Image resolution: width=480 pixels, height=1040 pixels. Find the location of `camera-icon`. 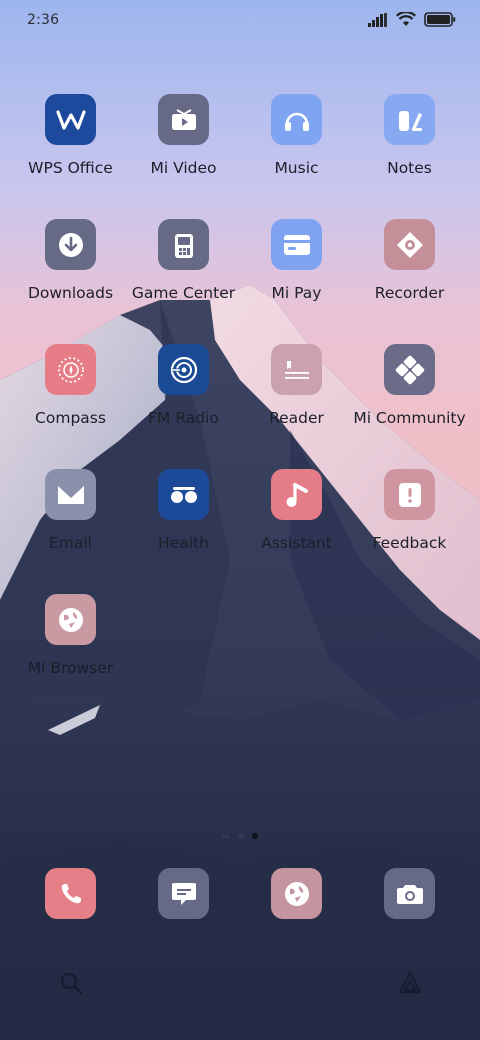

camera-icon is located at coordinates (409, 893).